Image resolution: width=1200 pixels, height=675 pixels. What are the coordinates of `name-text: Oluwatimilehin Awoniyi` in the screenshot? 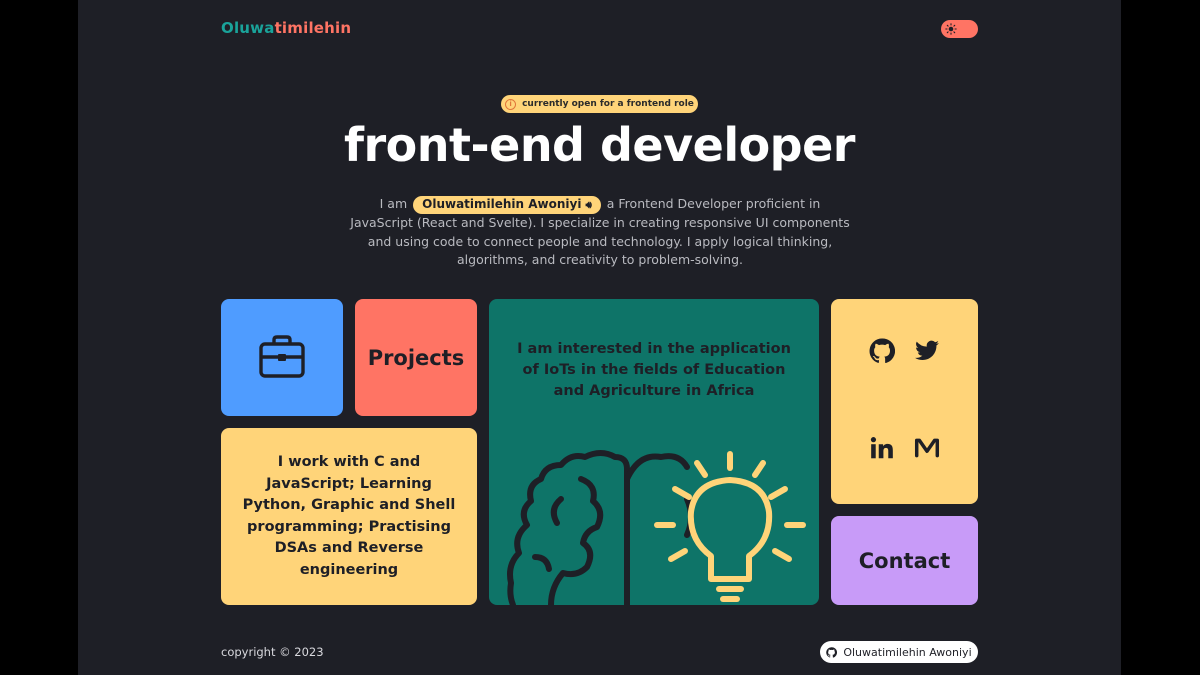 It's located at (502, 204).